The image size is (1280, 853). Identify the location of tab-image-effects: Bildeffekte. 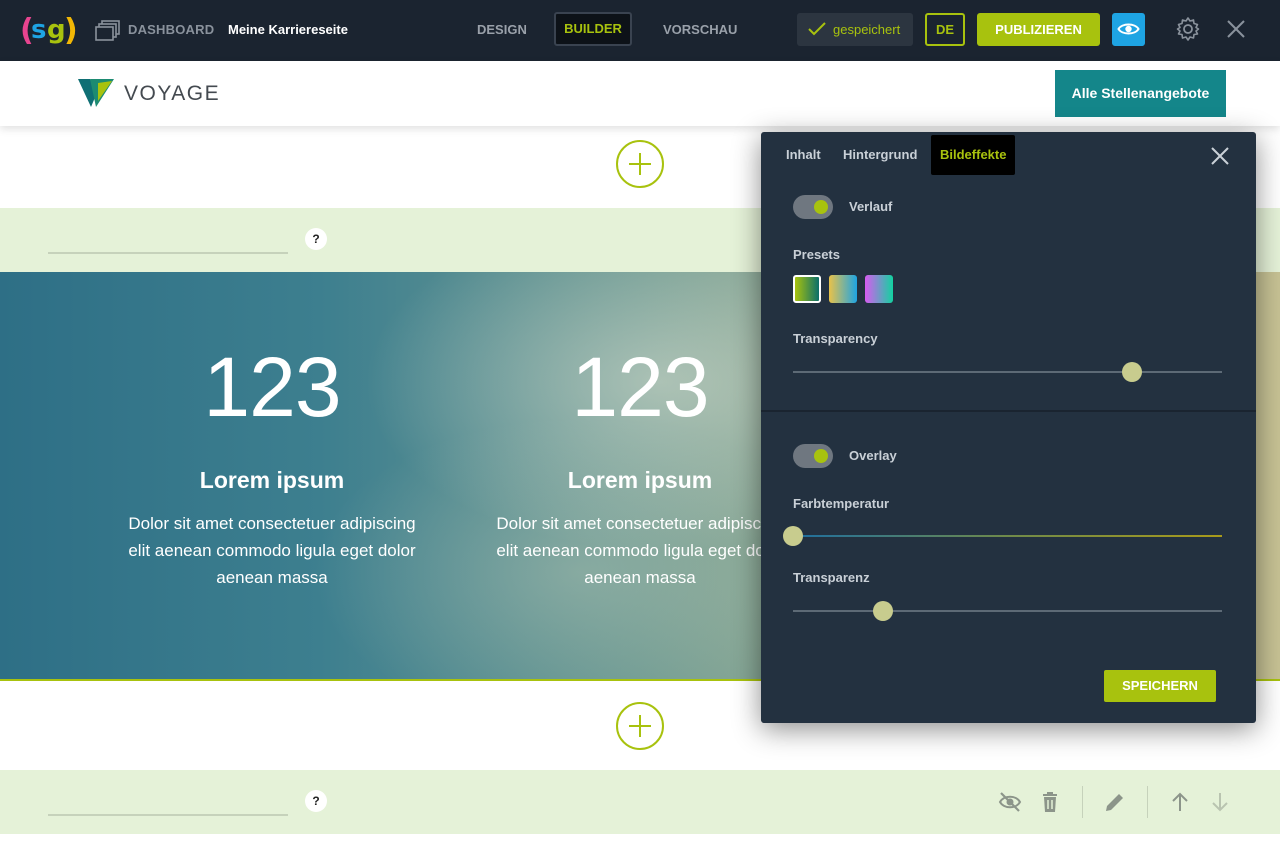
(973, 155).